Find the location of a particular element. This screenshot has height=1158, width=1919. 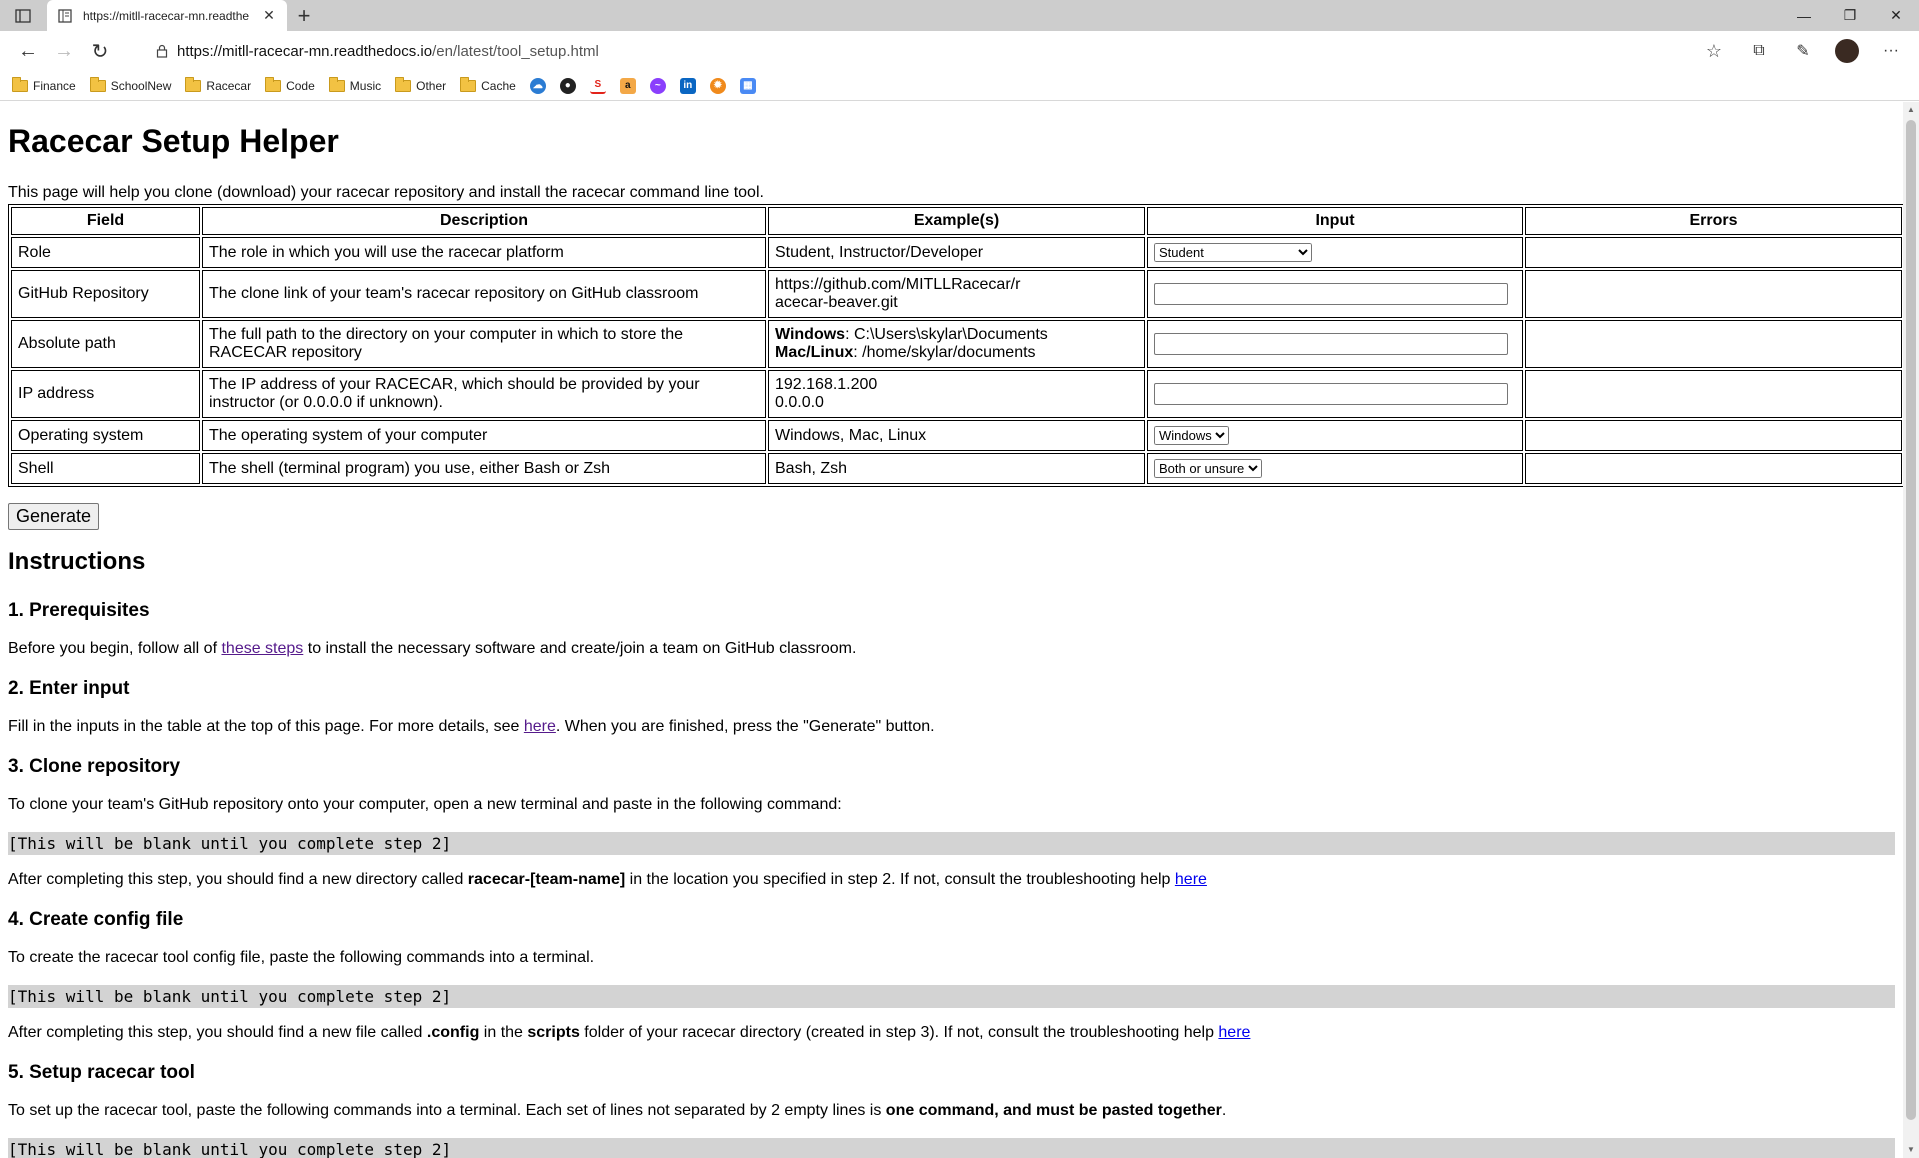

active-tab: https://mitll-racecar-mn.readthe ✕ is located at coordinates (167, 15).